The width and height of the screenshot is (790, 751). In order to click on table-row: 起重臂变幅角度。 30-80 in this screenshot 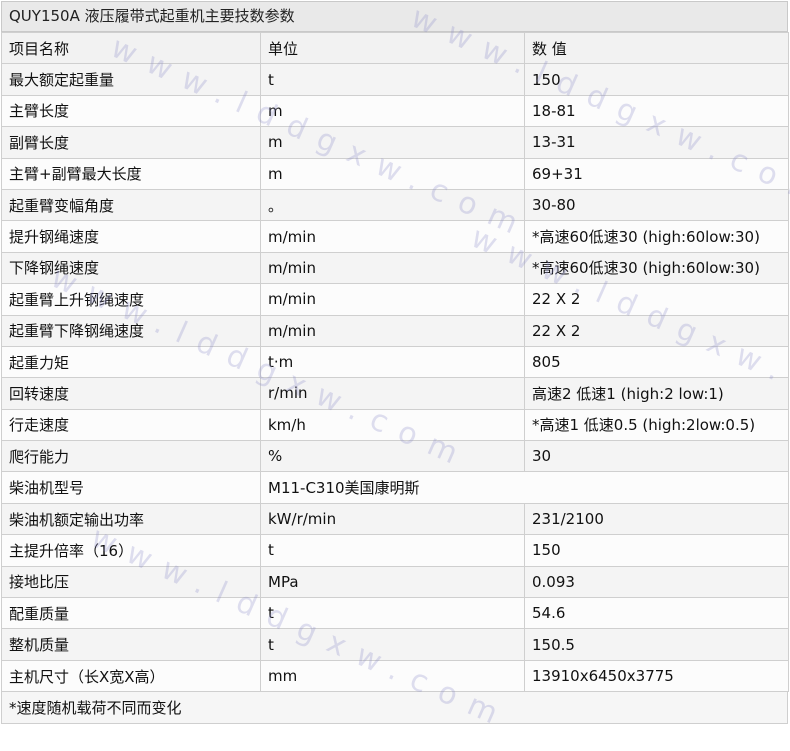, I will do `click(395, 205)`.